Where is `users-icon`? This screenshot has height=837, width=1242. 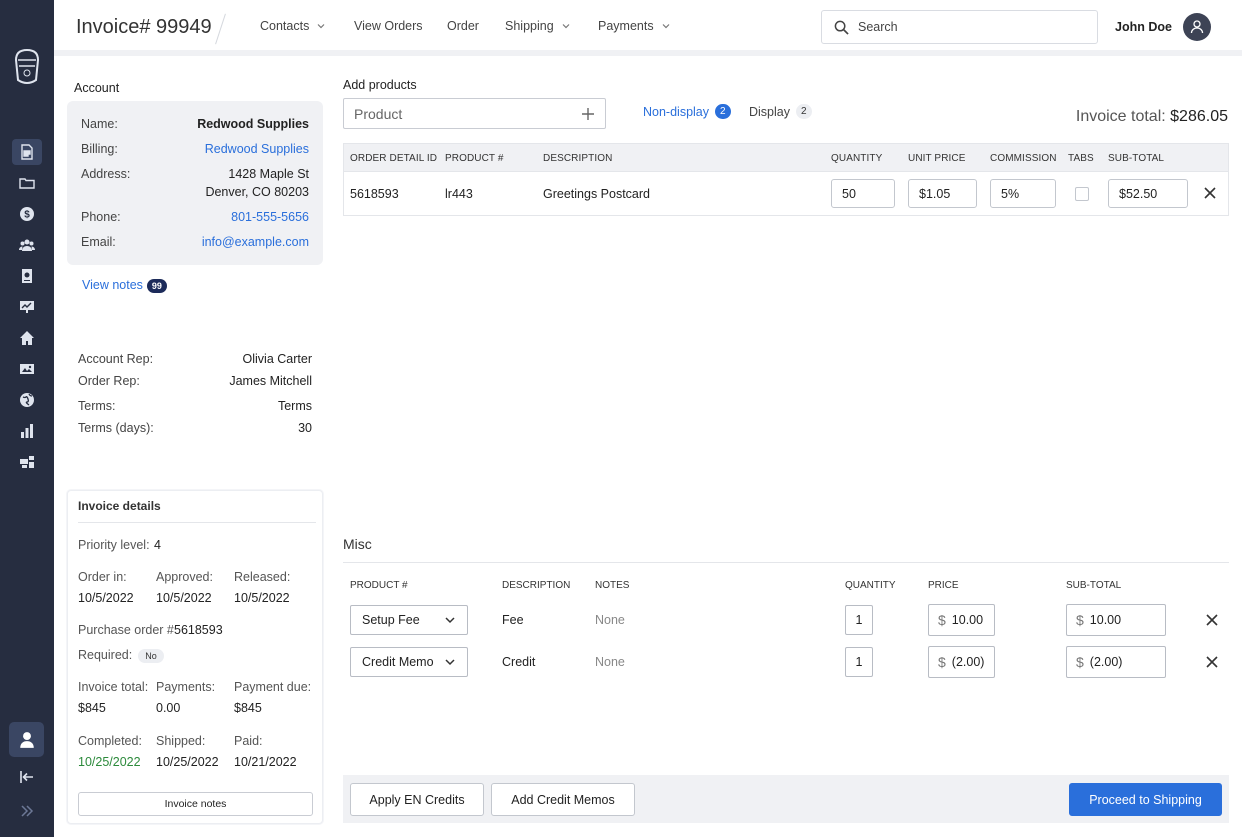
users-icon is located at coordinates (27, 245).